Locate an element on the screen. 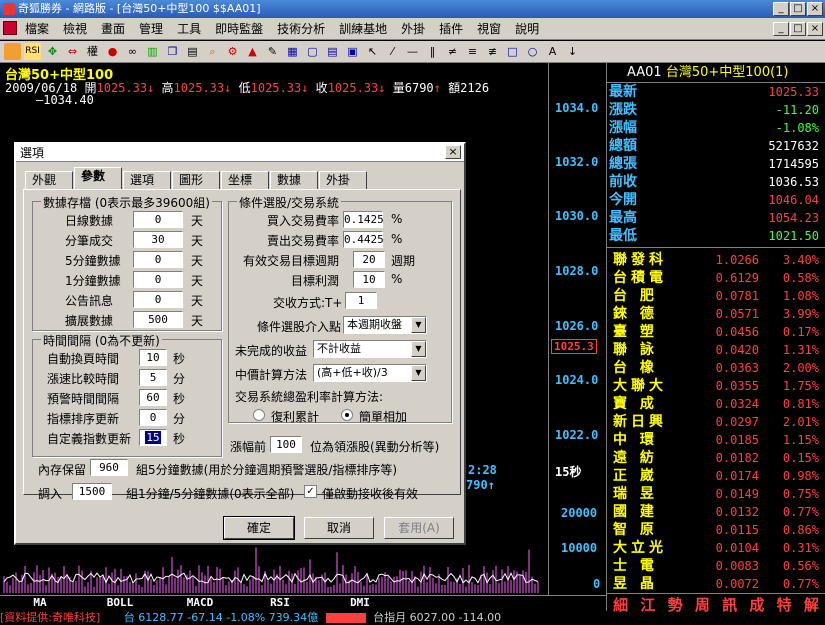  interval-row-input: 10 is located at coordinates (153, 357).